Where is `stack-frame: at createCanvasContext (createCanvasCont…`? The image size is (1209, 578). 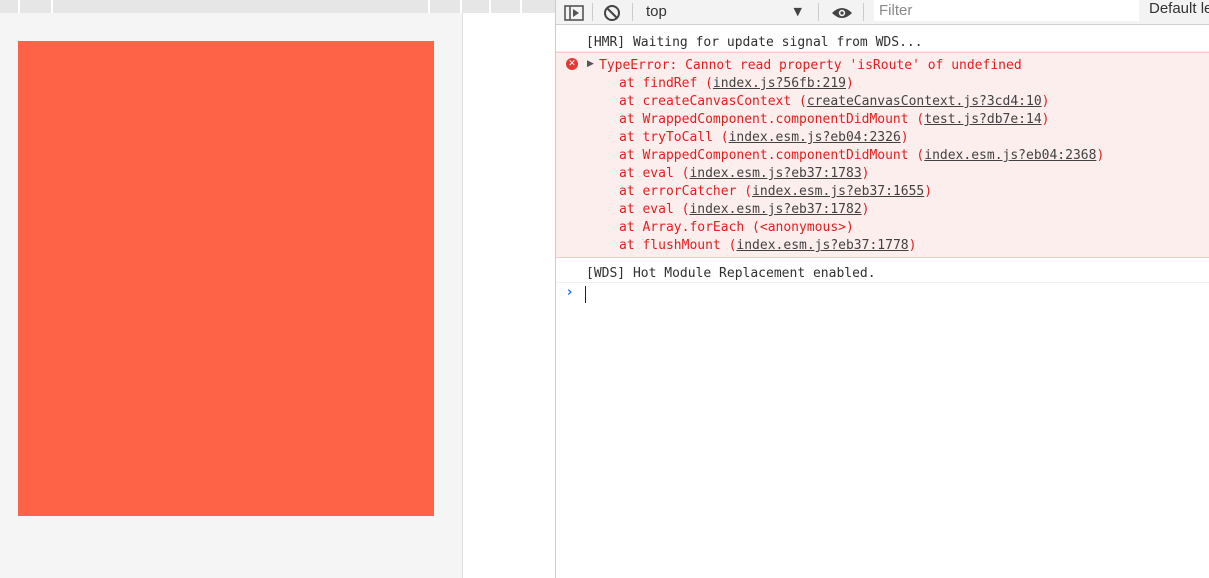
stack-frame: at createCanvasContext (createCanvasCont… is located at coordinates (861, 102).